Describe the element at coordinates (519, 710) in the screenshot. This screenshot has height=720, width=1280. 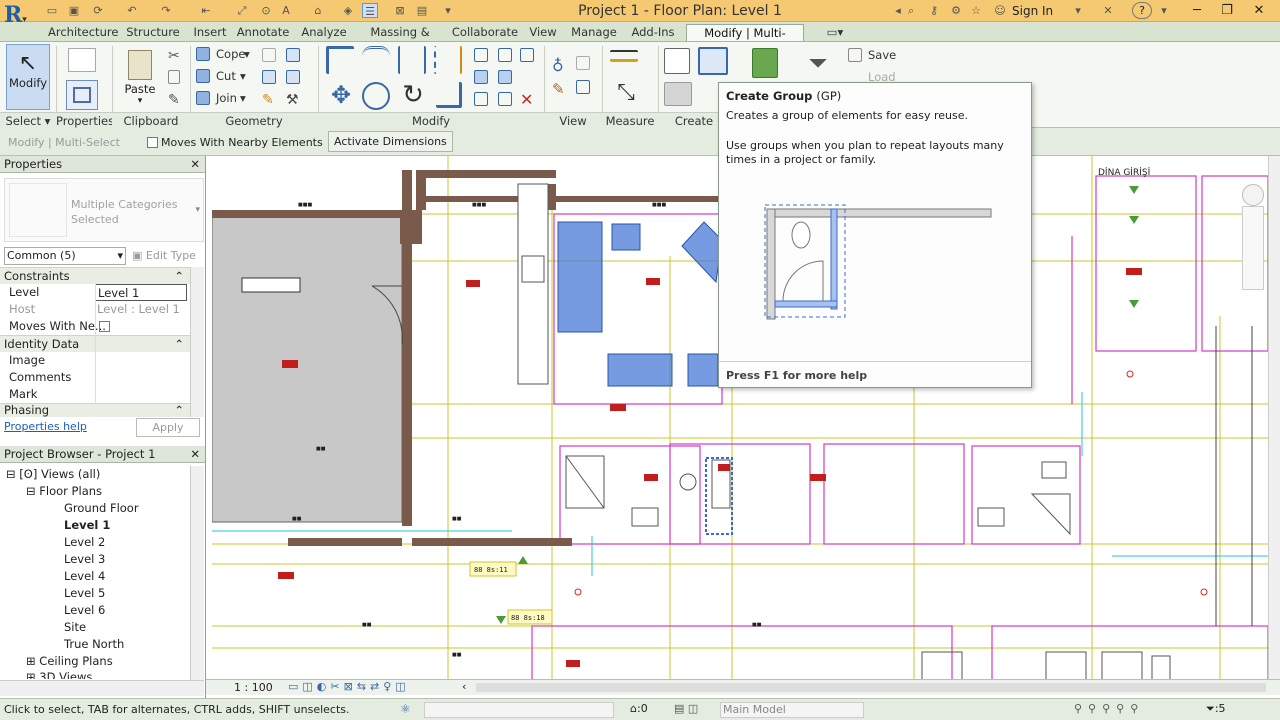
I see `workset-dropdown` at that location.